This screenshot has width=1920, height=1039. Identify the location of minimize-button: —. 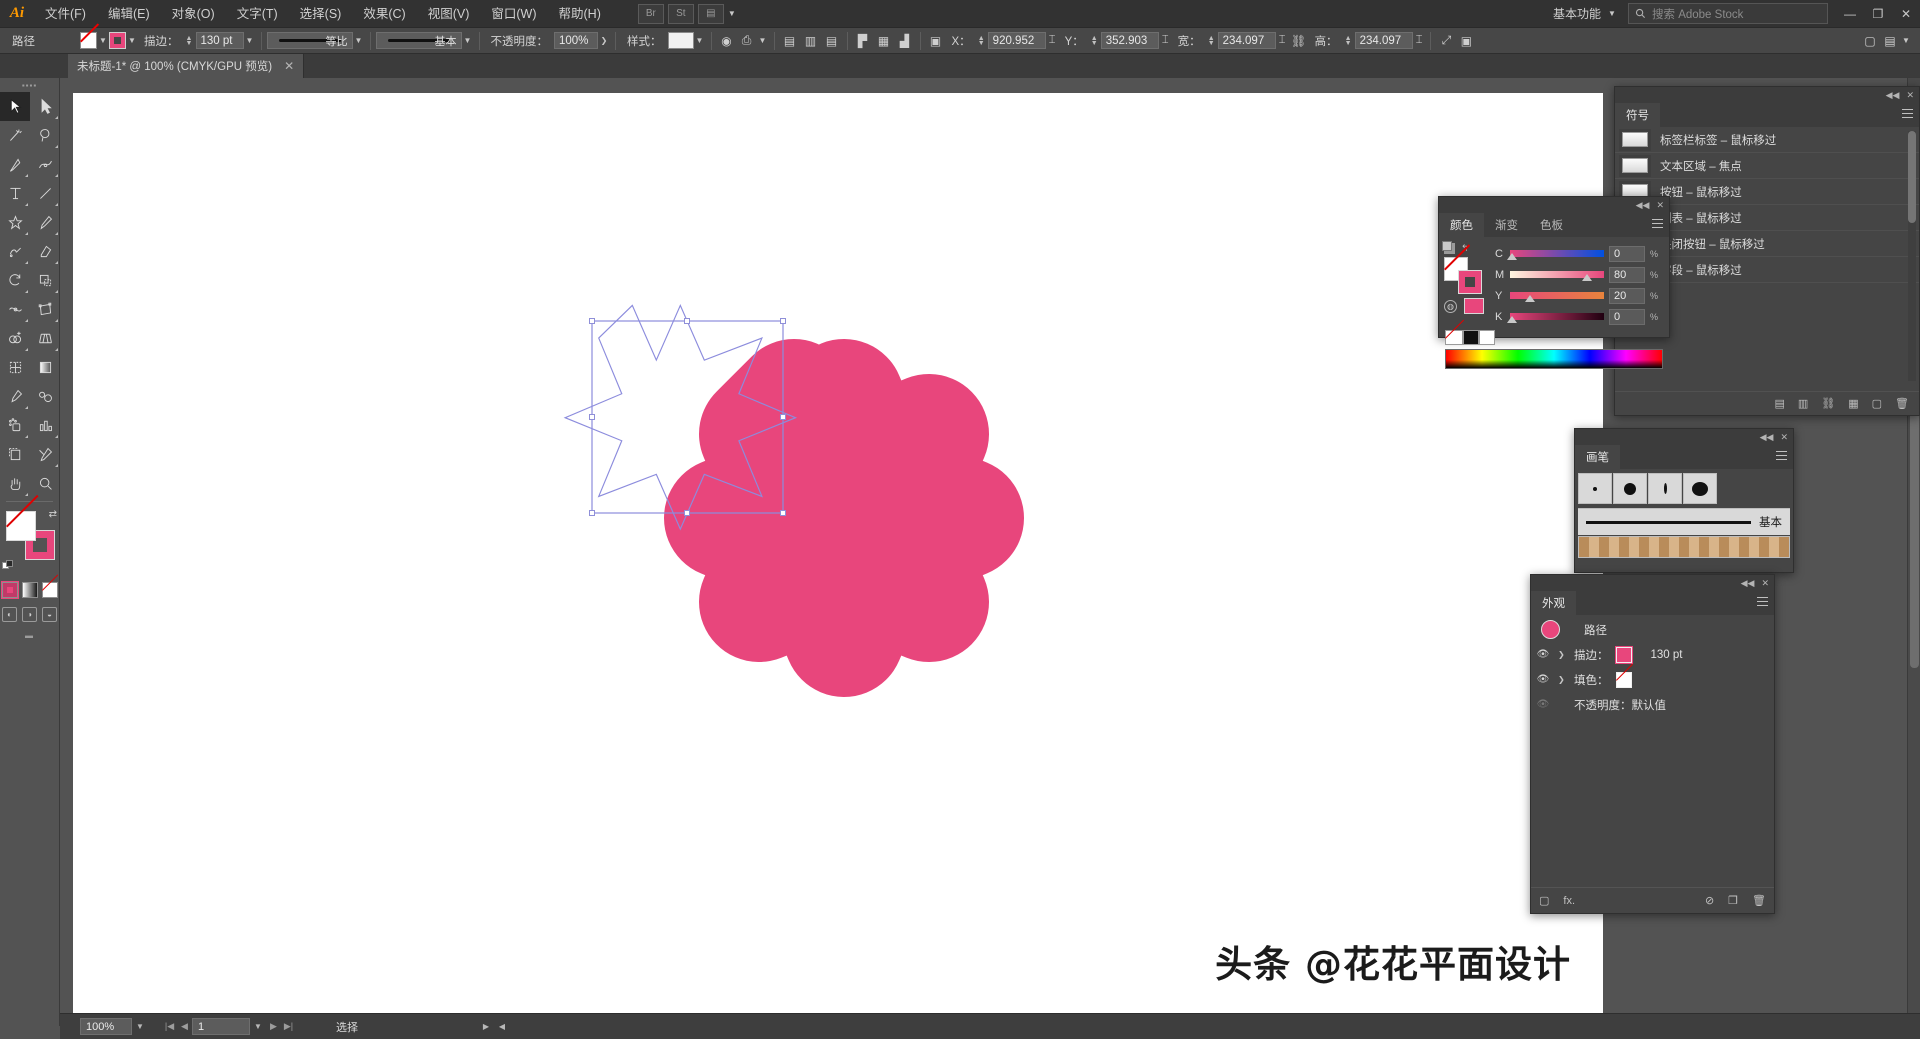
(1850, 14).